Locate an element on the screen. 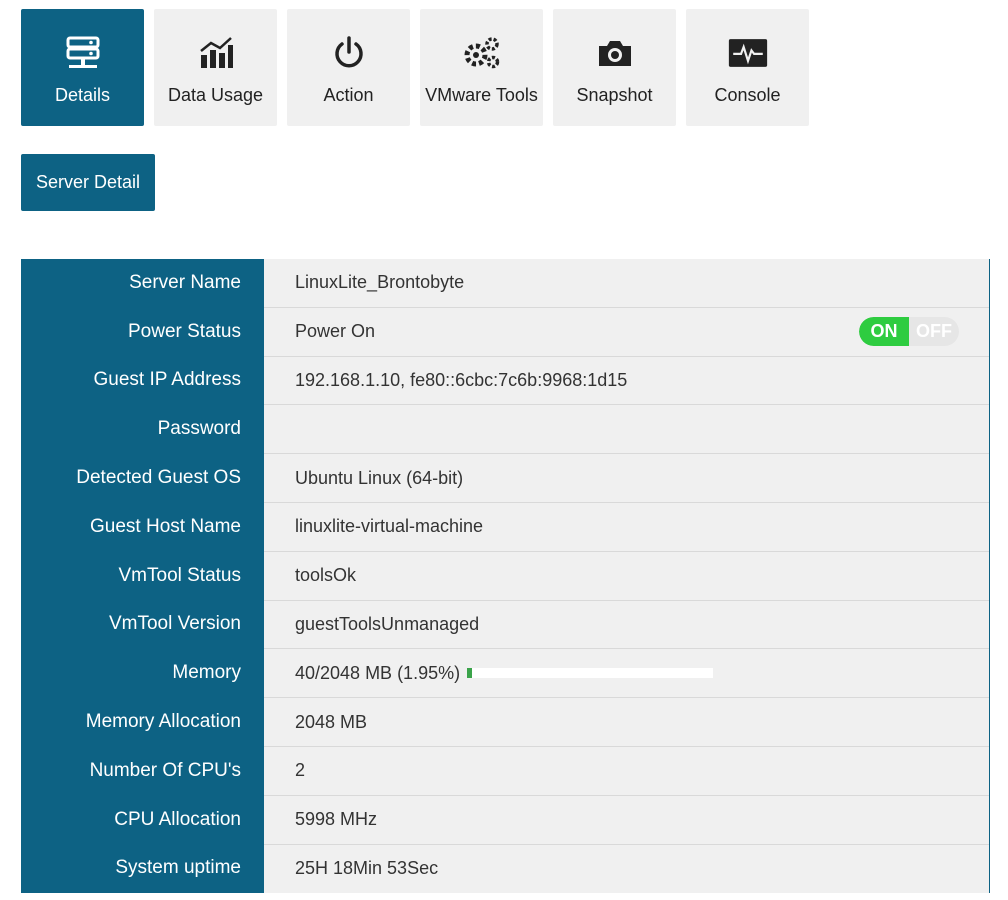 The width and height of the screenshot is (1008, 900). tab-data-usage: Data Usage is located at coordinates (215, 67).